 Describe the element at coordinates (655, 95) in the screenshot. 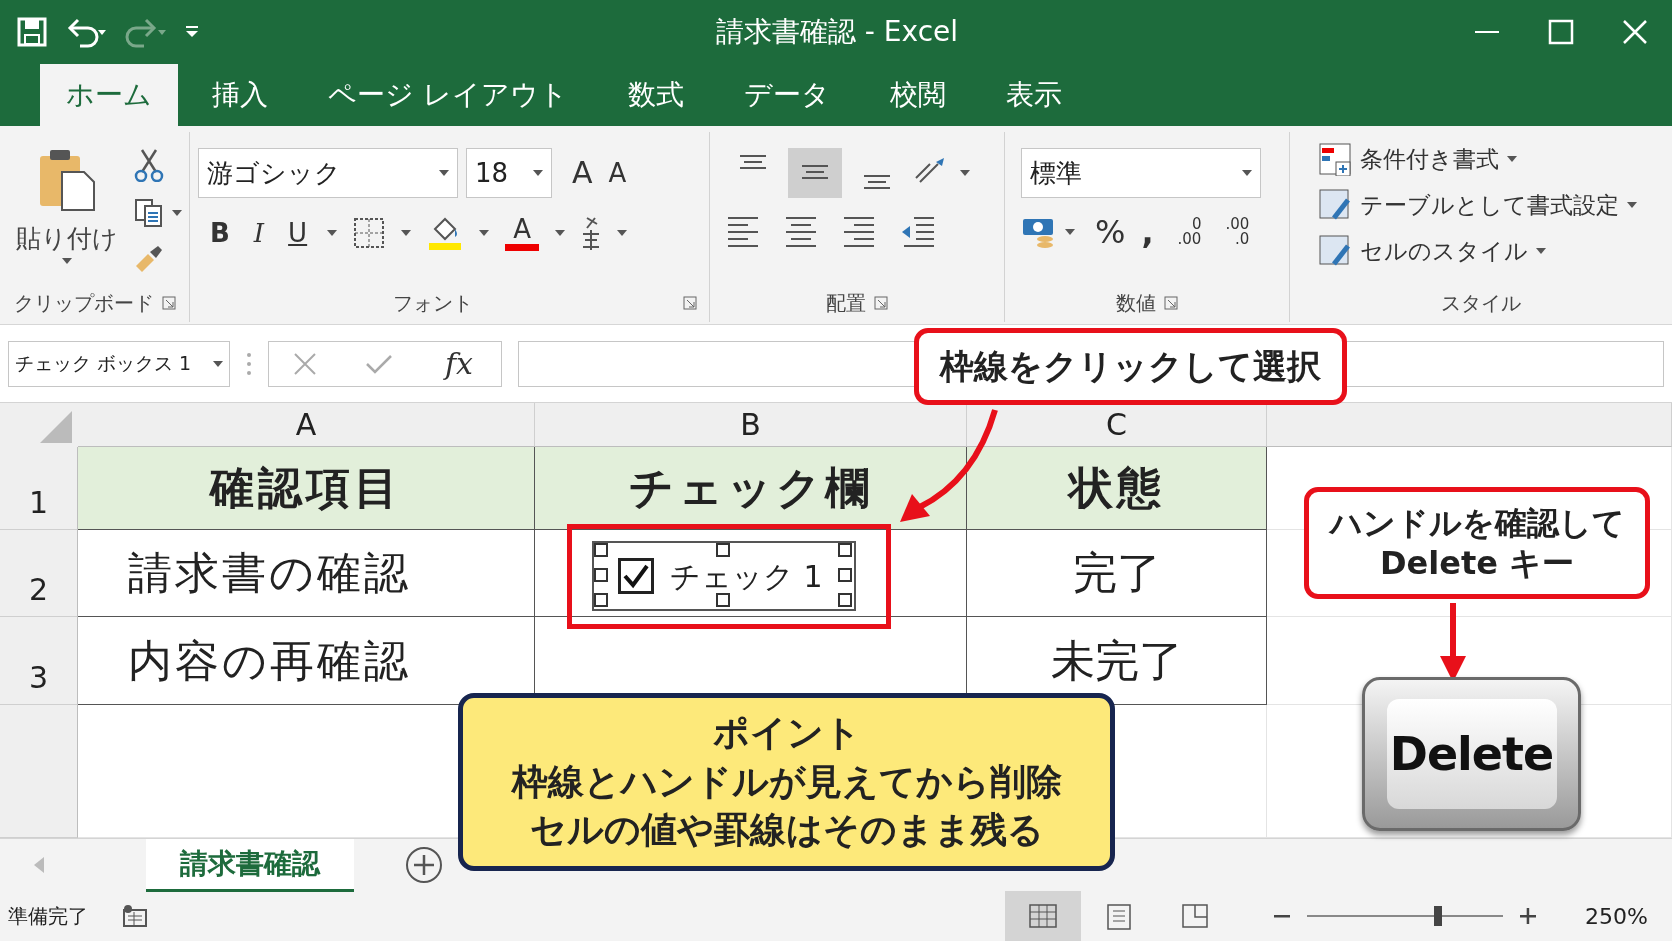

I see `ribbon-tab: 数式` at that location.